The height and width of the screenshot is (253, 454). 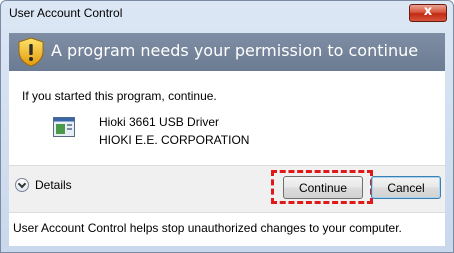 I want to click on title-bar: User Account Control x, so click(x=227, y=13).